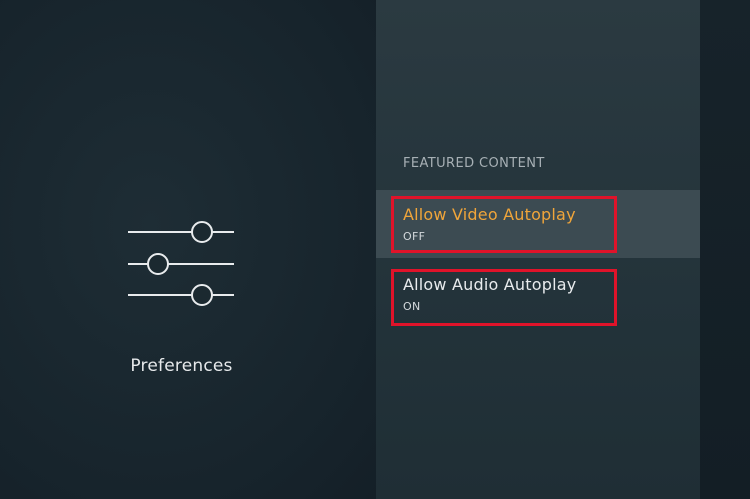 The height and width of the screenshot is (499, 750). What do you see at coordinates (504, 224) in the screenshot?
I see `video-autoplay-highlight` at bounding box center [504, 224].